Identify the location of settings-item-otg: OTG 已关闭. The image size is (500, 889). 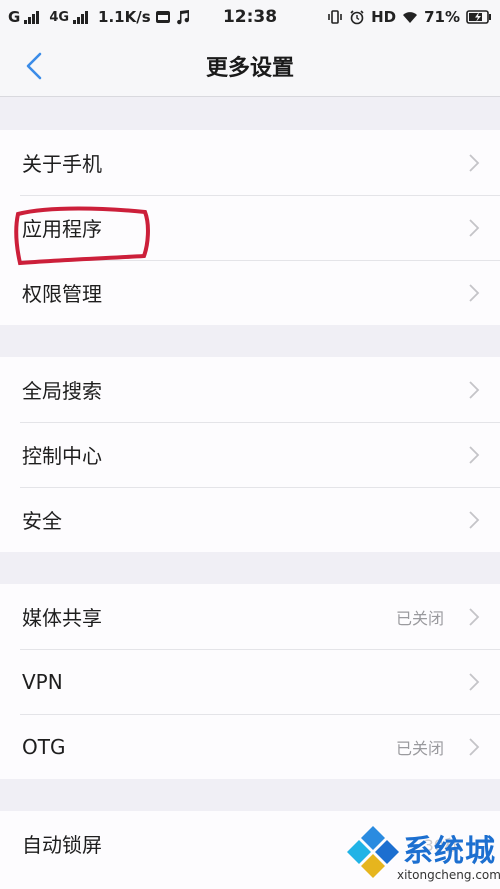
(250, 746).